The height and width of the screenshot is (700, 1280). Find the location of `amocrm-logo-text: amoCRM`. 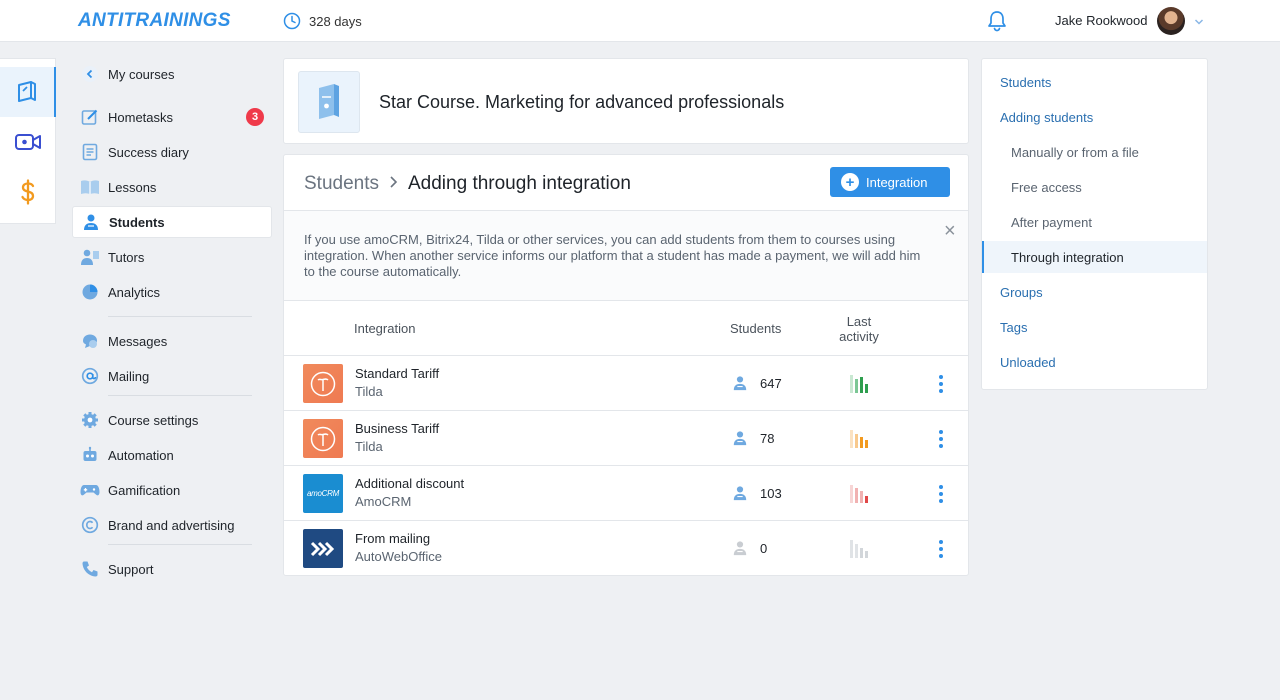

amocrm-logo-text: amoCRM is located at coordinates (323, 493).